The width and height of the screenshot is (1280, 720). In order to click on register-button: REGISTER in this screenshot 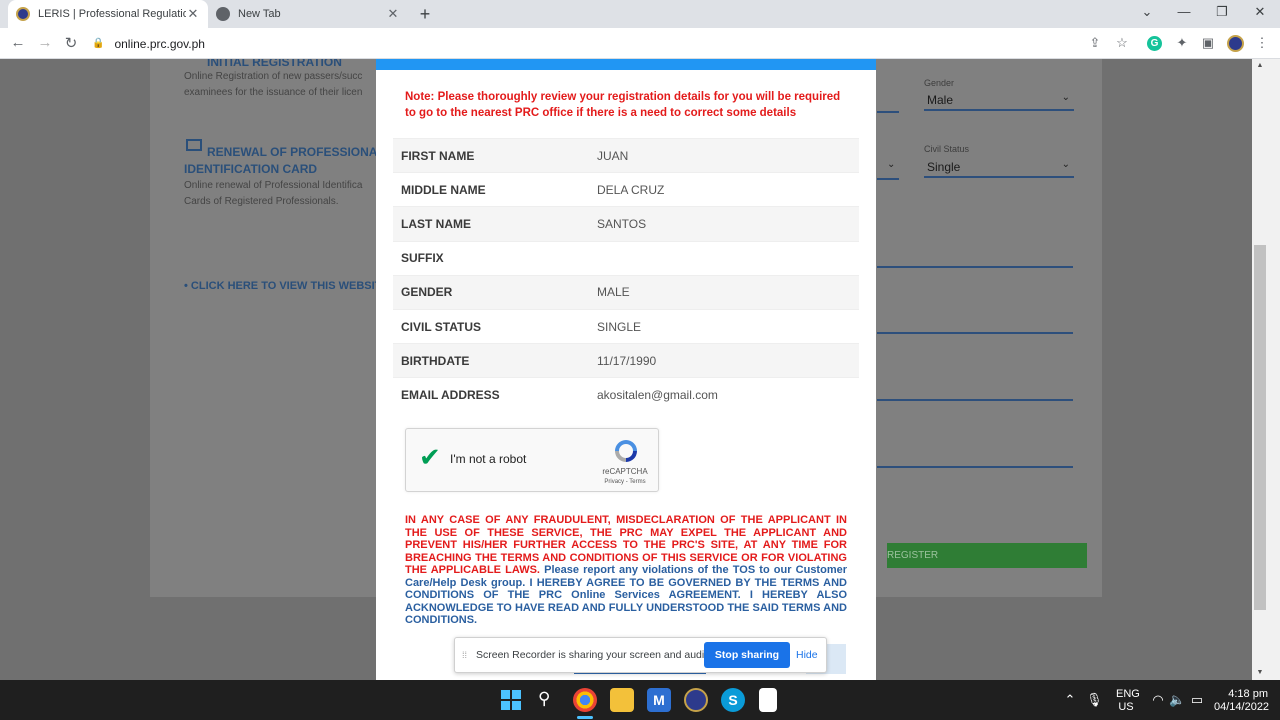, I will do `click(987, 555)`.